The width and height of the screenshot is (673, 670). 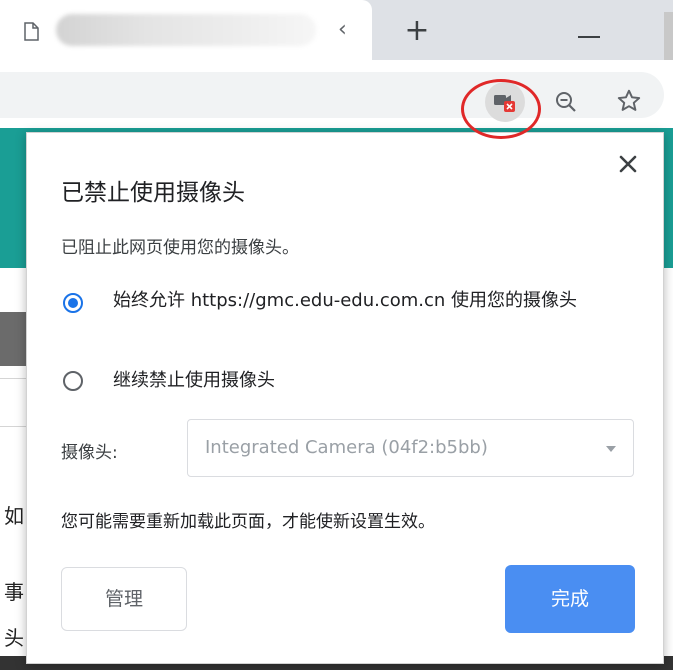 I want to click on camera-select: Integrated Camera (04f2:b5bb), so click(x=410, y=448).